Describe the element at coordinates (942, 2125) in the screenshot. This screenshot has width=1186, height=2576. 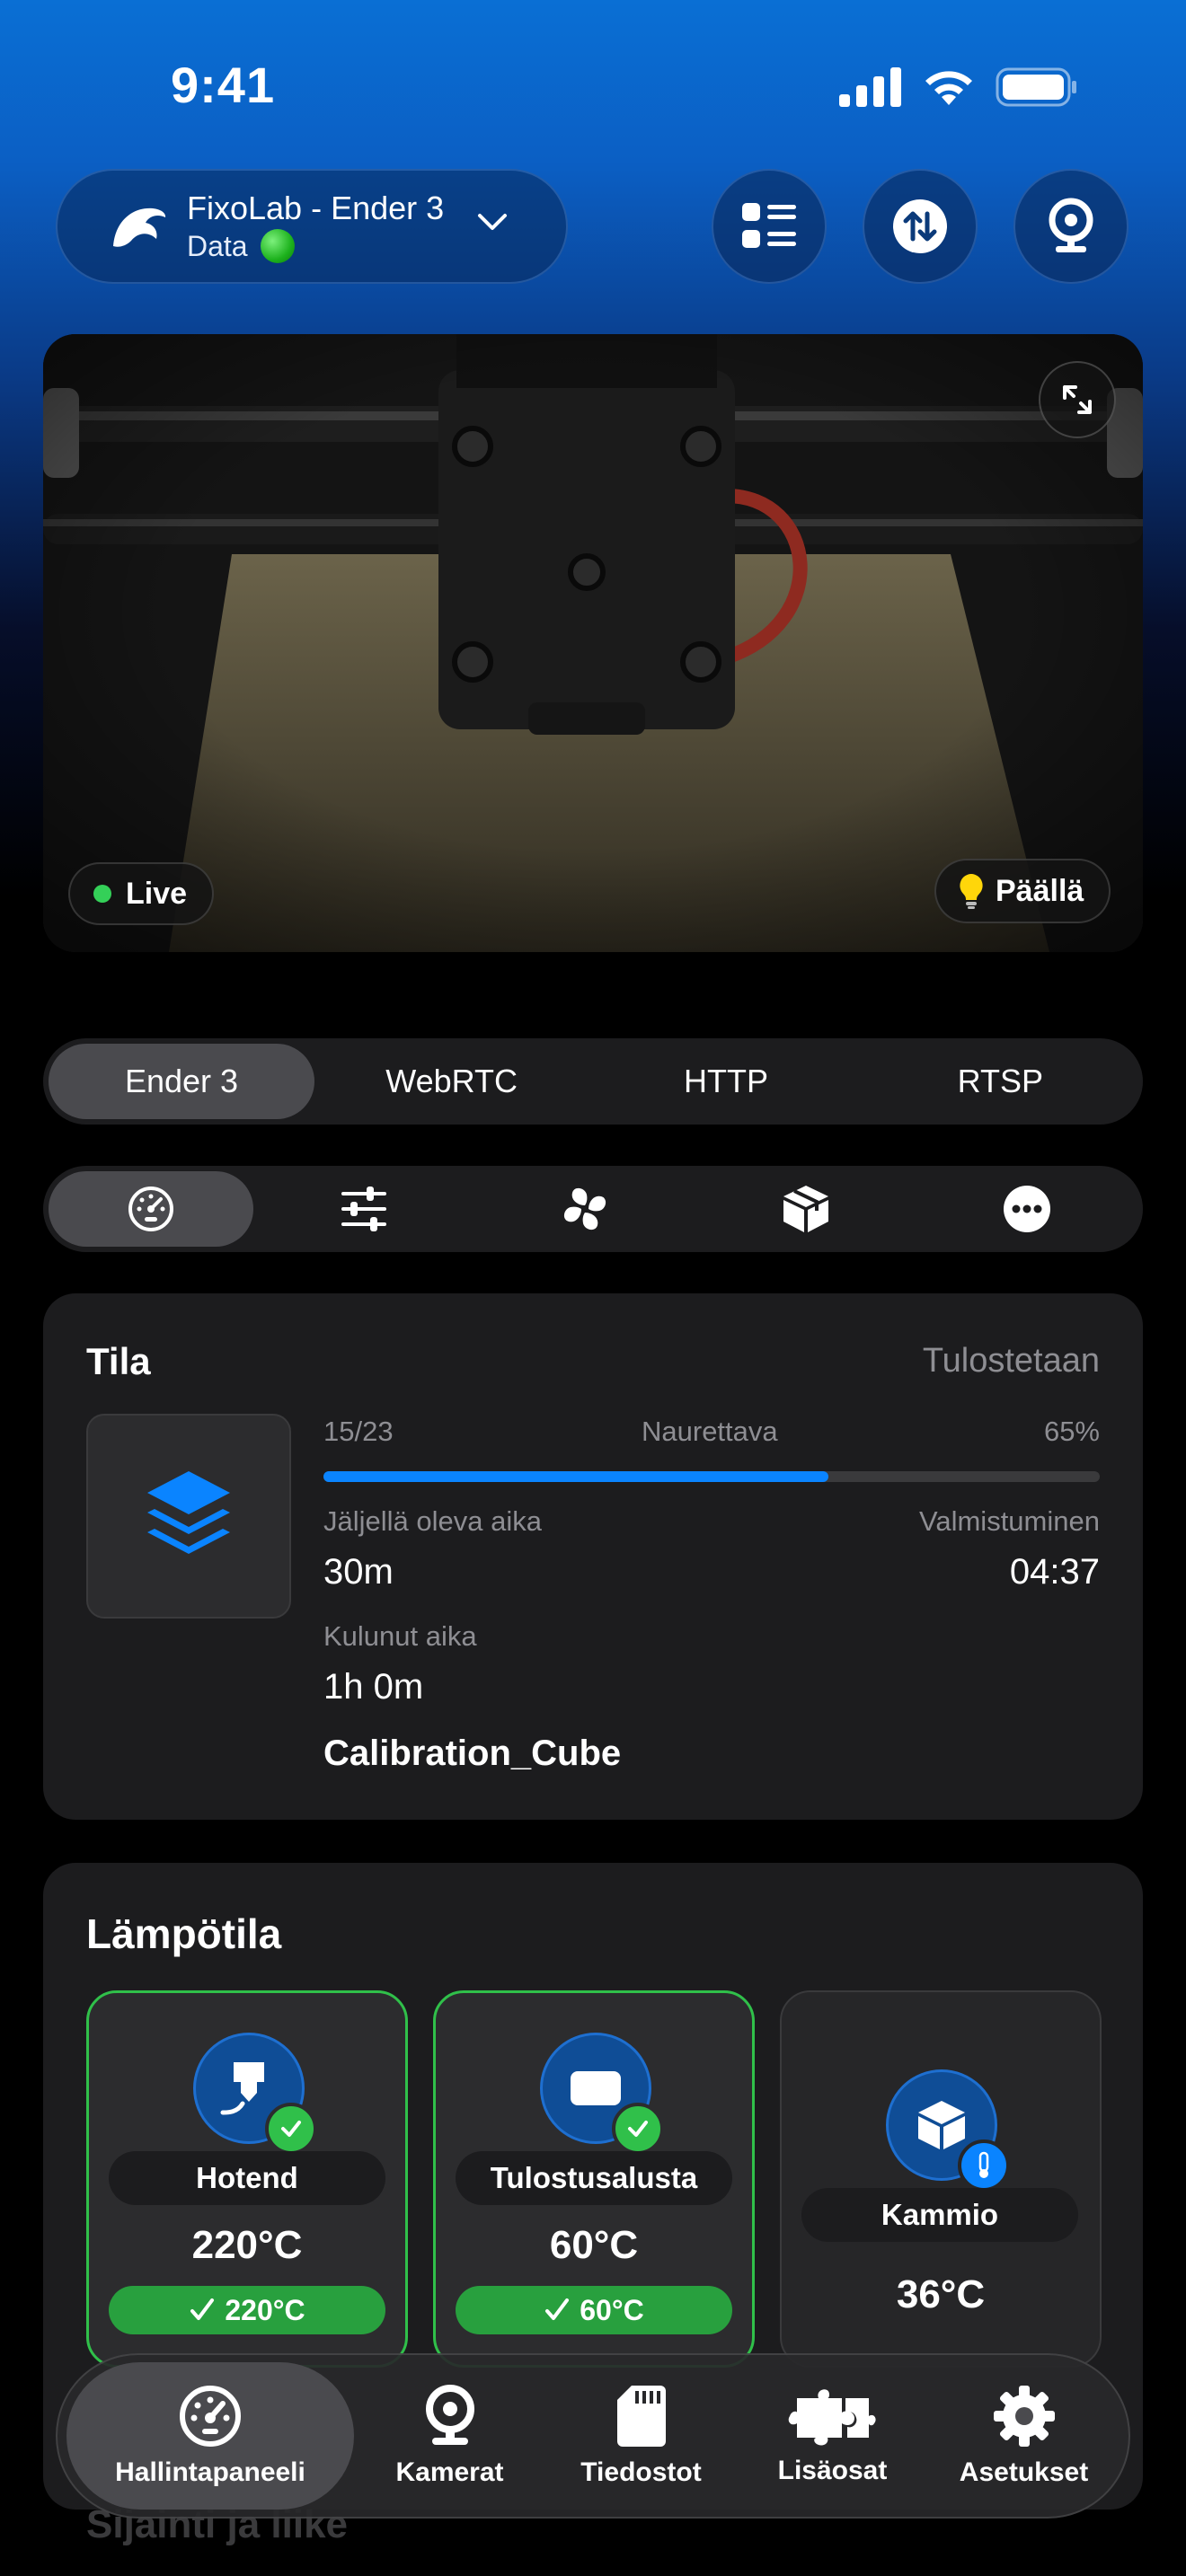
I see `cube-icon` at that location.